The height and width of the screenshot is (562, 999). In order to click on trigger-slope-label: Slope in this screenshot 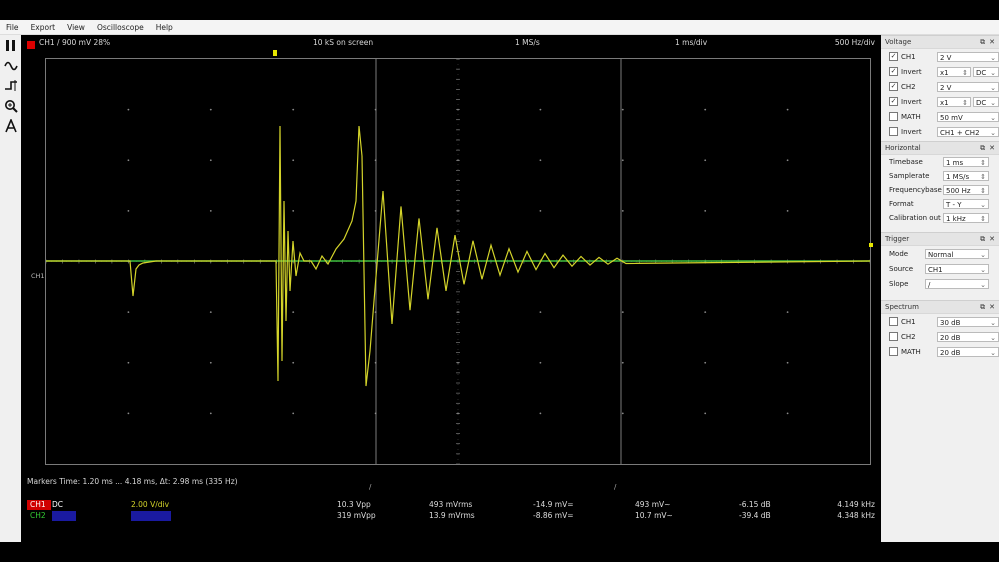, I will do `click(899, 283)`.